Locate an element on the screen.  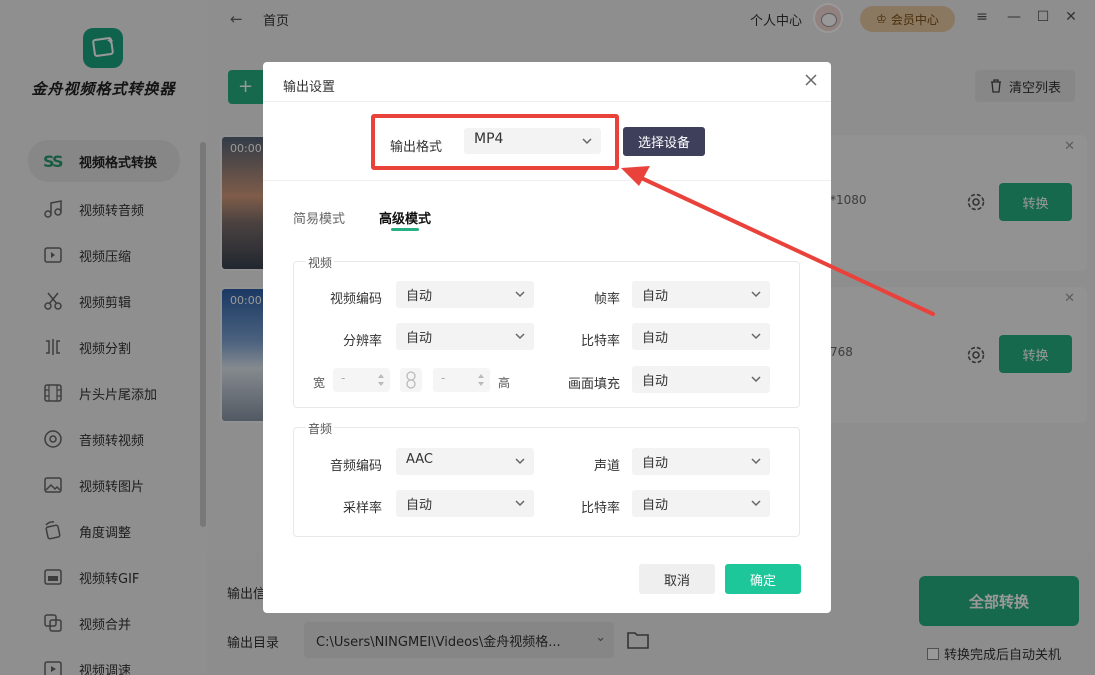
highlight-box is located at coordinates (495, 142).